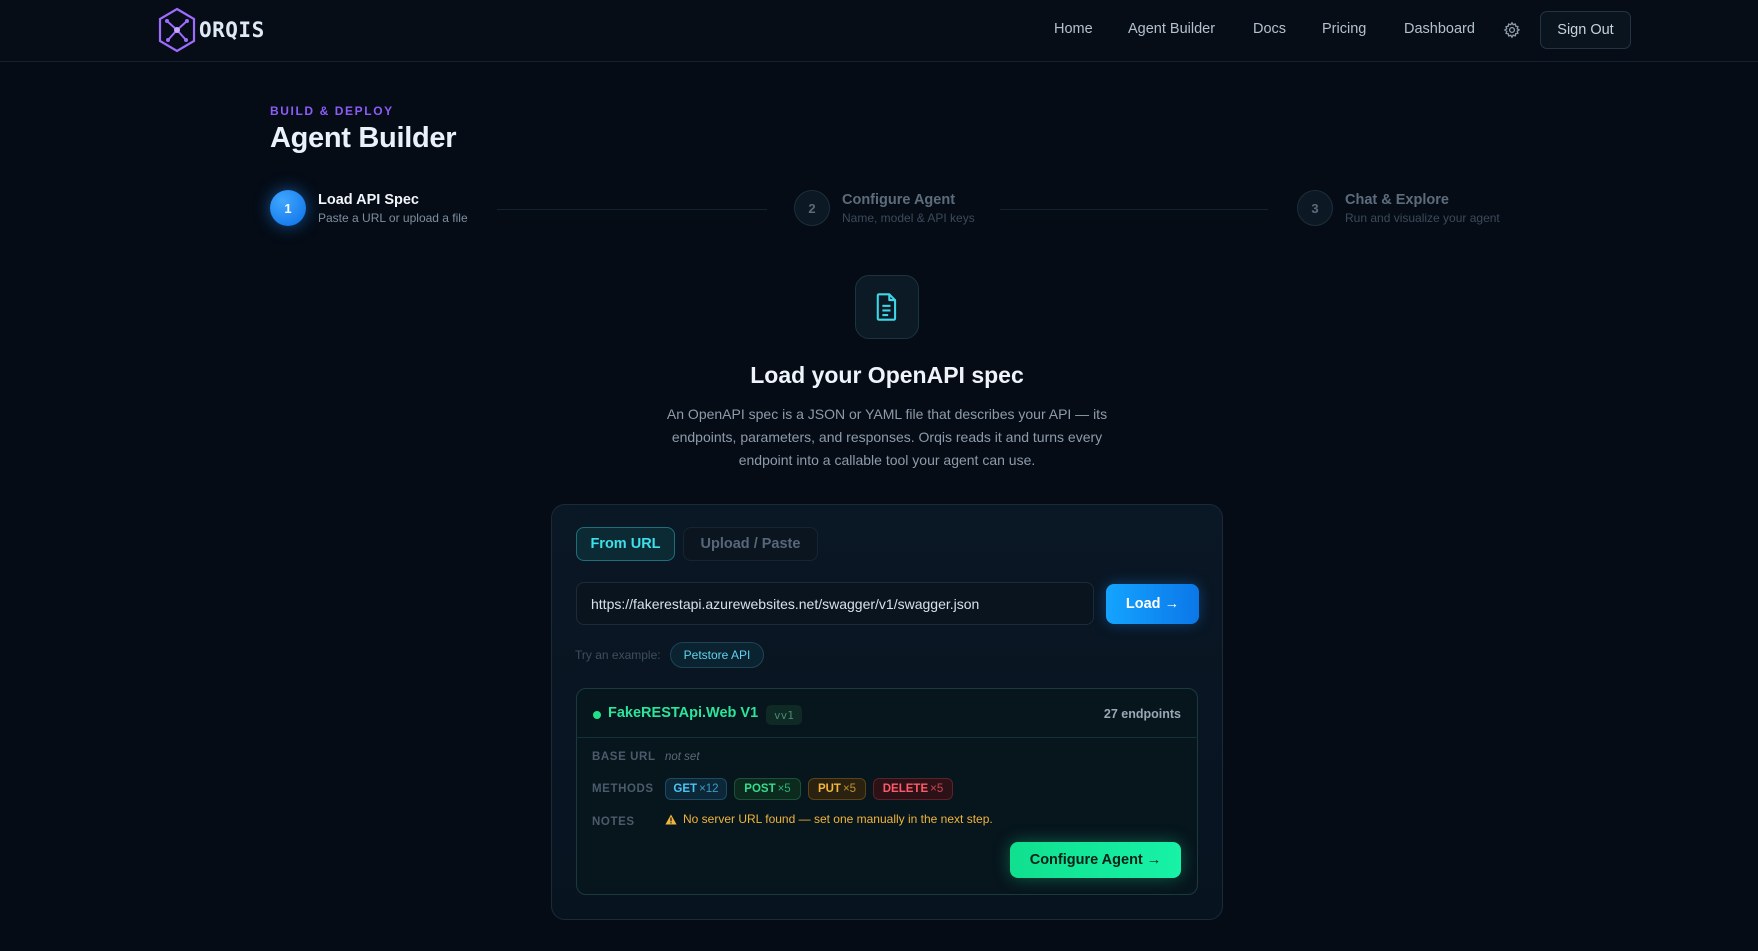 The image size is (1758, 951). Describe the element at coordinates (784, 715) in the screenshot. I see `api-version-badge: vv1` at that location.